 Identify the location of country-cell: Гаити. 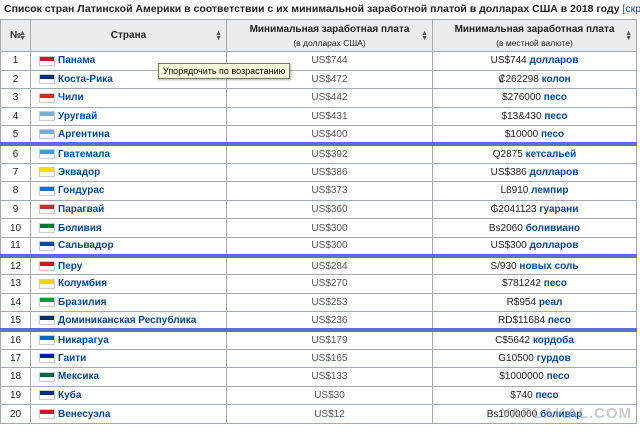
(128, 358).